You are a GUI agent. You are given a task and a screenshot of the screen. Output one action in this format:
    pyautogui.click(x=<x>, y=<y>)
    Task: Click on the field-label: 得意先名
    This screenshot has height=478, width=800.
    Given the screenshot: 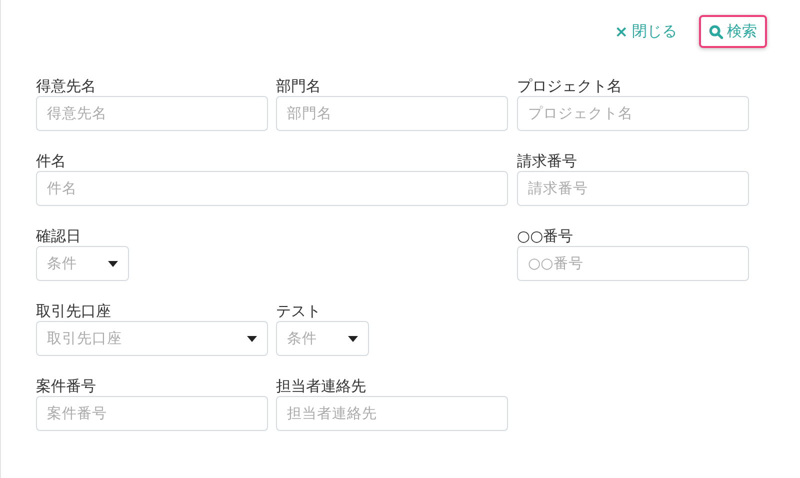 What is the action you would take?
    pyautogui.click(x=66, y=86)
    